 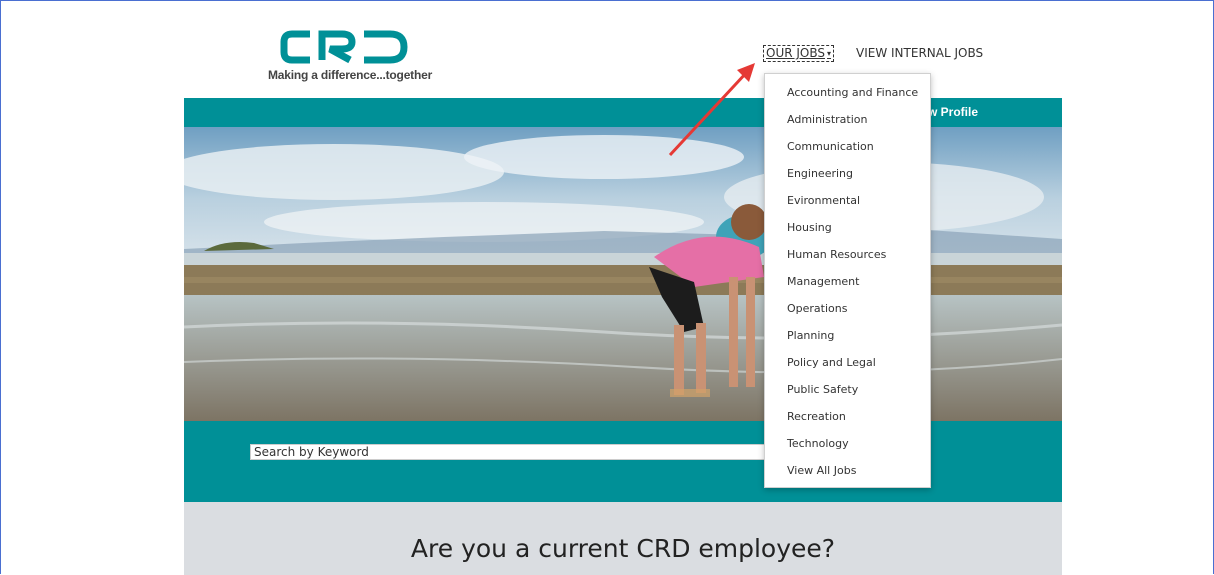 I want to click on keyword-search-input, so click(x=510, y=452).